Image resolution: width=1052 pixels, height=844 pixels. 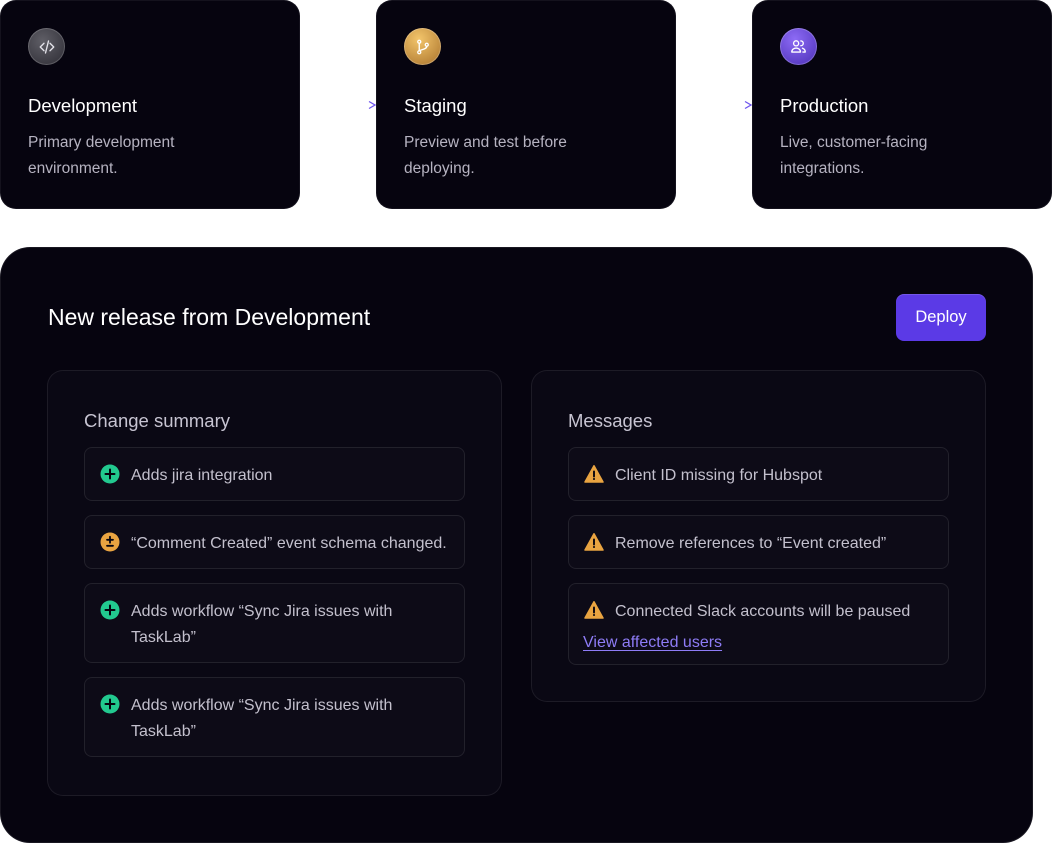 I want to click on view-affected-users-link: View affected users, so click(x=758, y=643).